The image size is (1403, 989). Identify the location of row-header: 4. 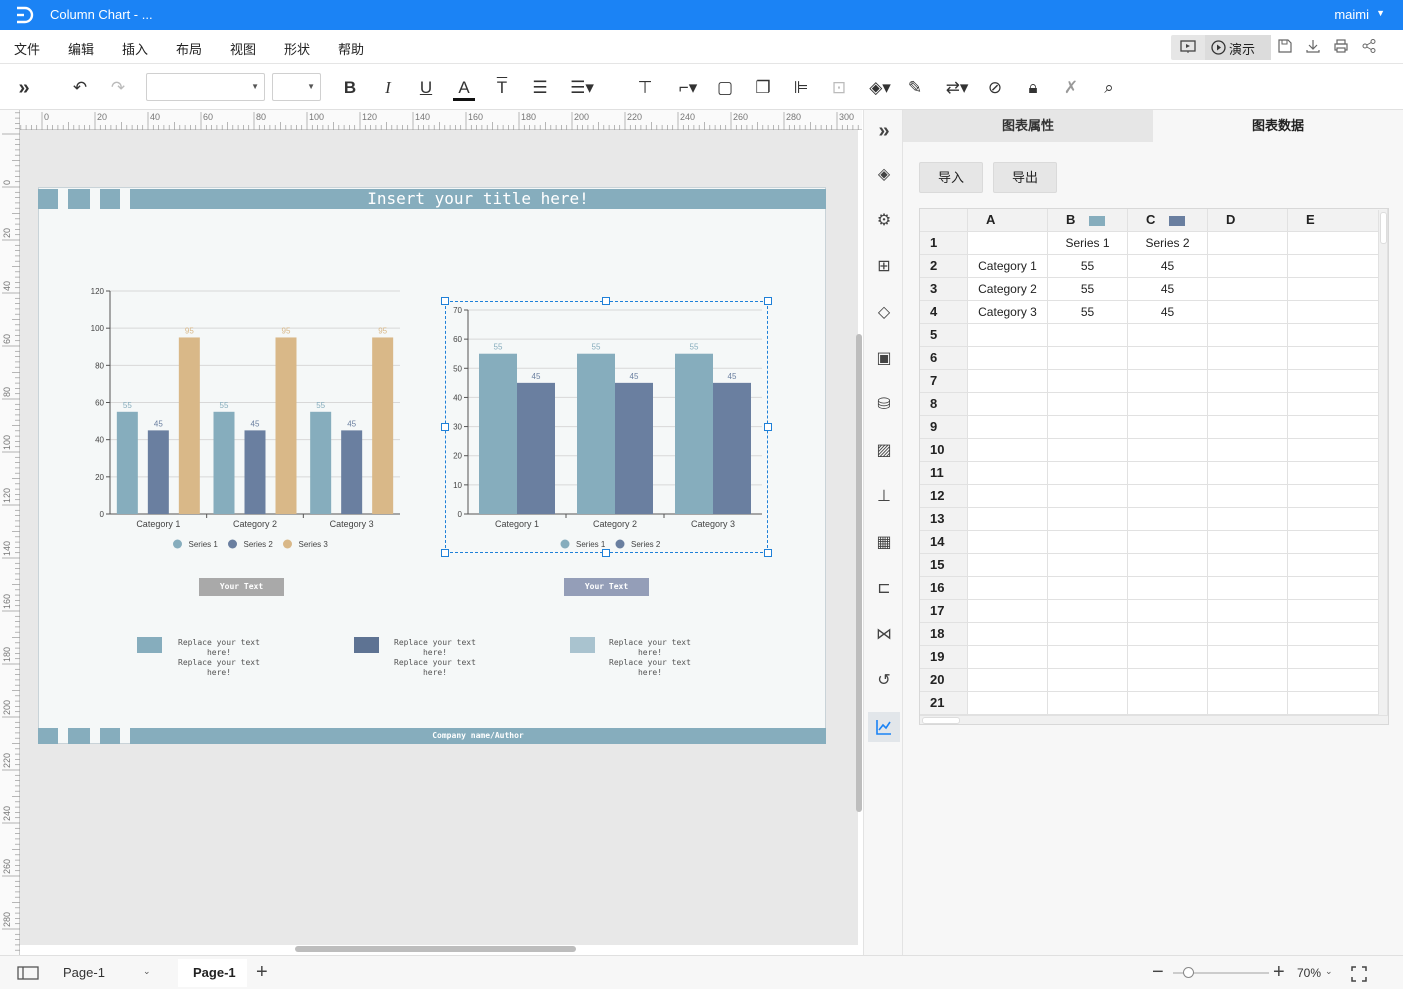
(944, 312).